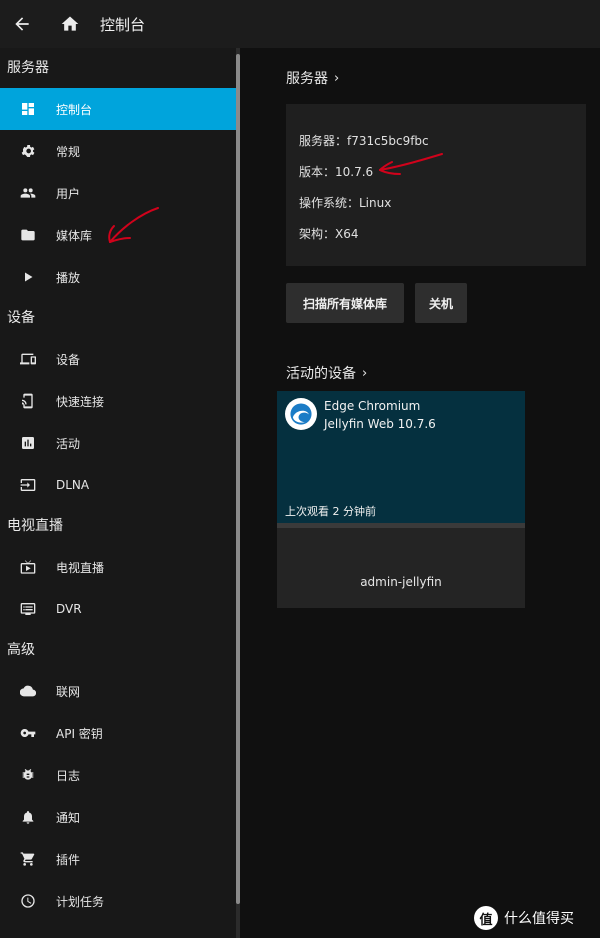 This screenshot has width=600, height=938. What do you see at coordinates (539, 919) in the screenshot?
I see `watermark-text: 什么值得买` at bounding box center [539, 919].